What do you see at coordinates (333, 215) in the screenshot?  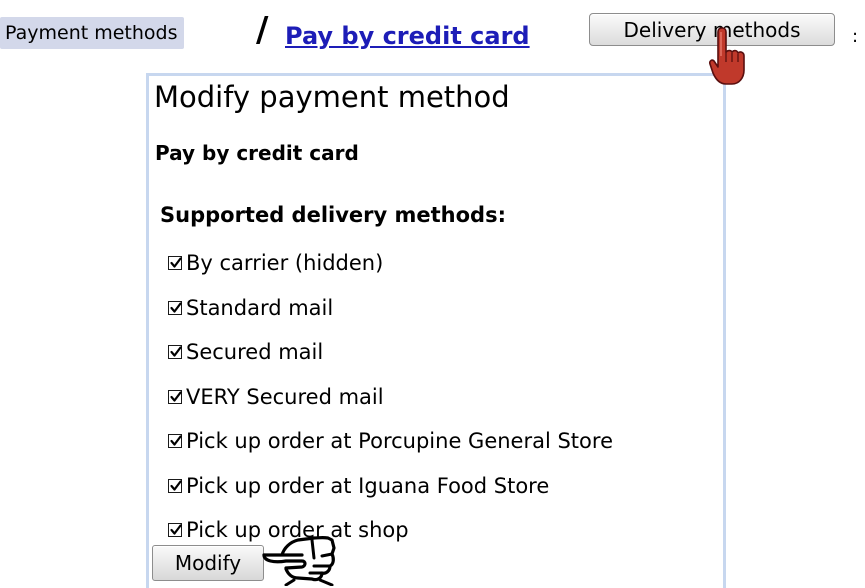 I see `delivery-methods-label: Supported delivery methods:` at bounding box center [333, 215].